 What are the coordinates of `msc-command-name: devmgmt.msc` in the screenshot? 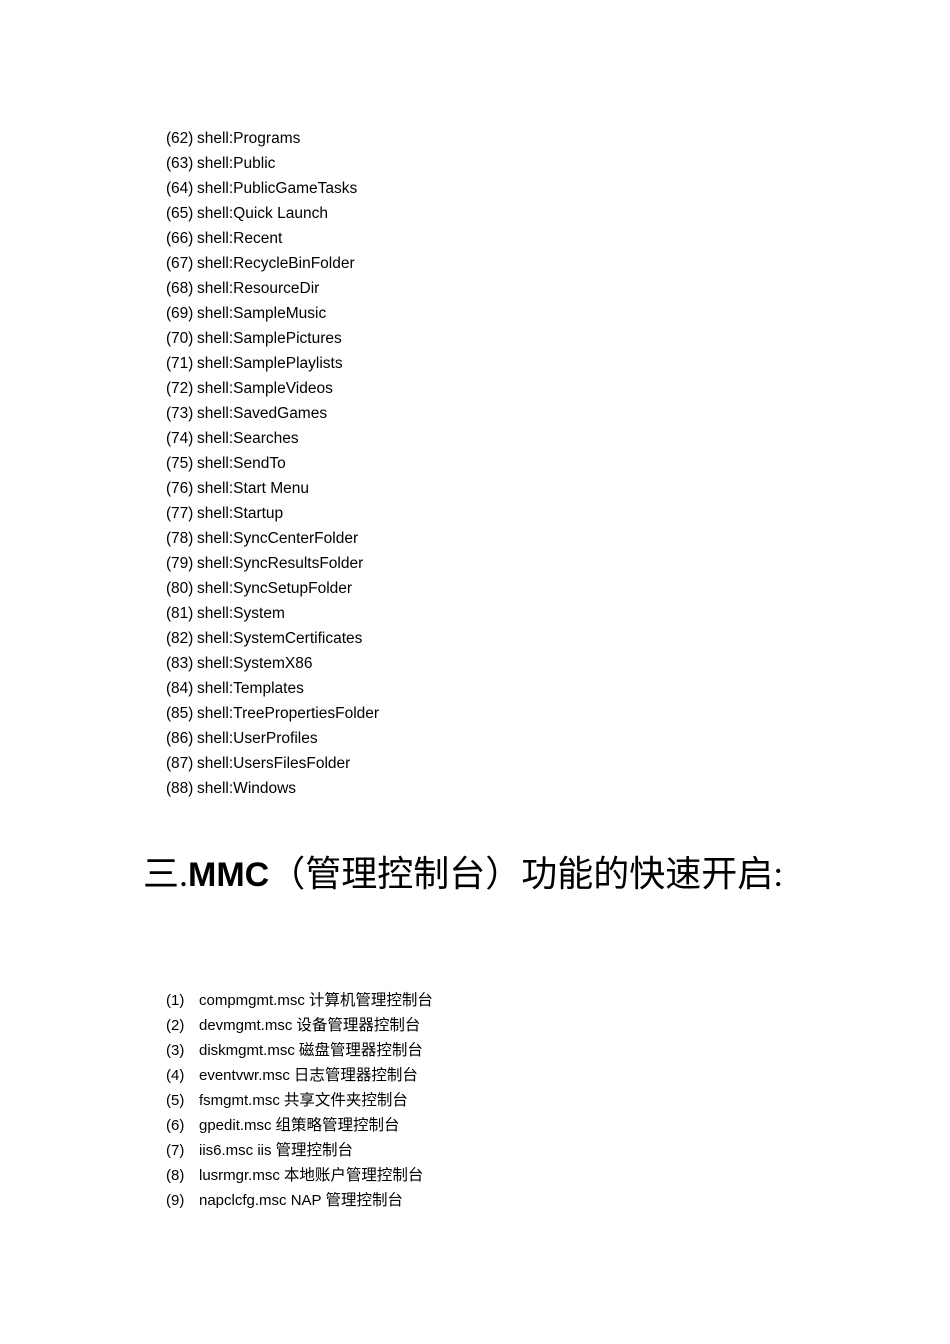 It's located at (246, 1025).